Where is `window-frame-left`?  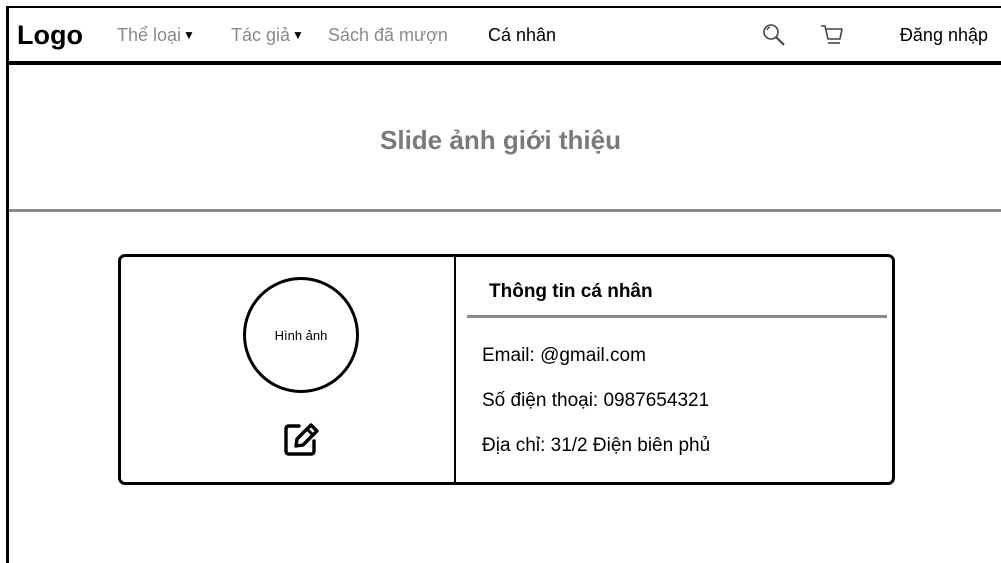
window-frame-left is located at coordinates (7, 284).